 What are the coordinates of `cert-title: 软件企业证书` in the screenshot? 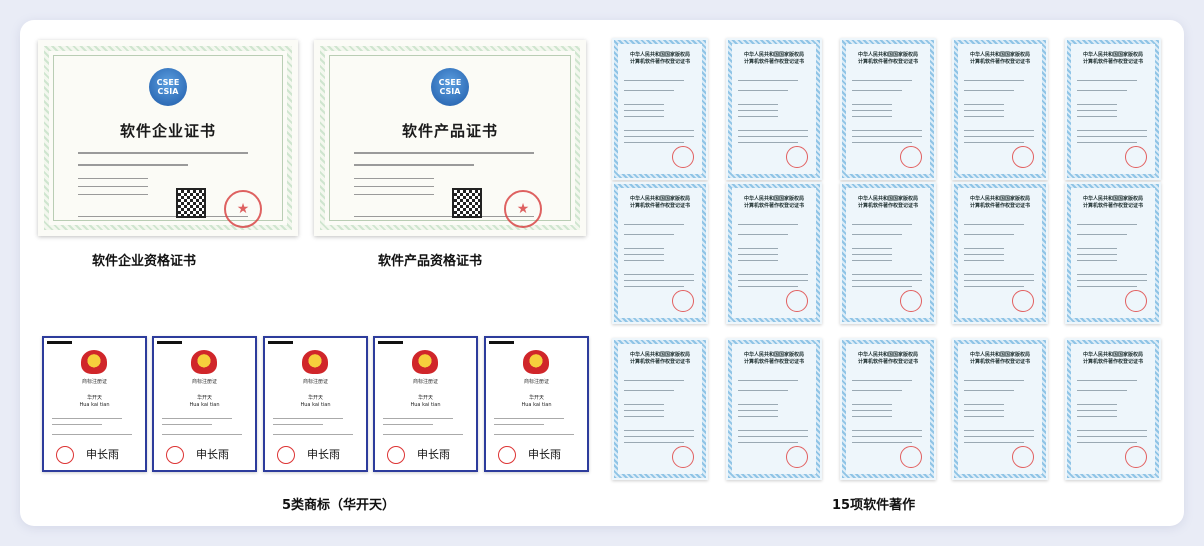 It's located at (167, 131).